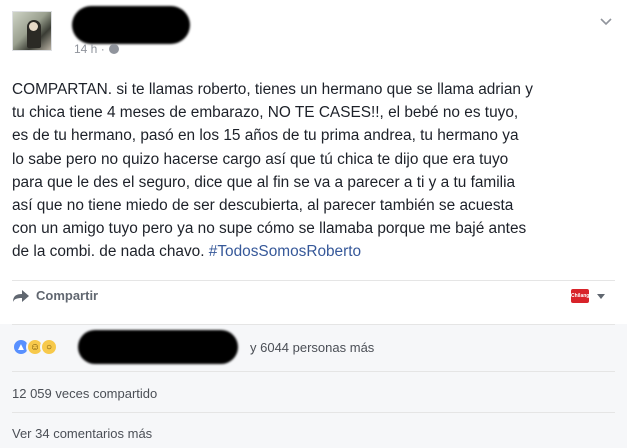 The width and height of the screenshot is (627, 448). I want to click on share-button: Compartir, so click(55, 295).